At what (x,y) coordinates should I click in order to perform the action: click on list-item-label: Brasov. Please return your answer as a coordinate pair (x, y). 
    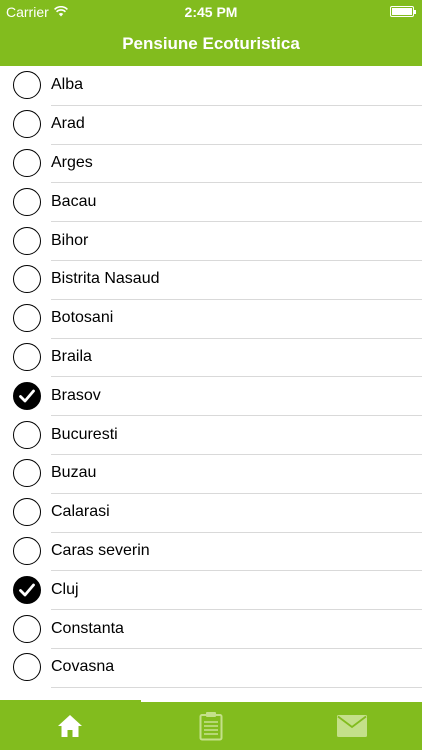
    Looking at the image, I should click on (76, 395).